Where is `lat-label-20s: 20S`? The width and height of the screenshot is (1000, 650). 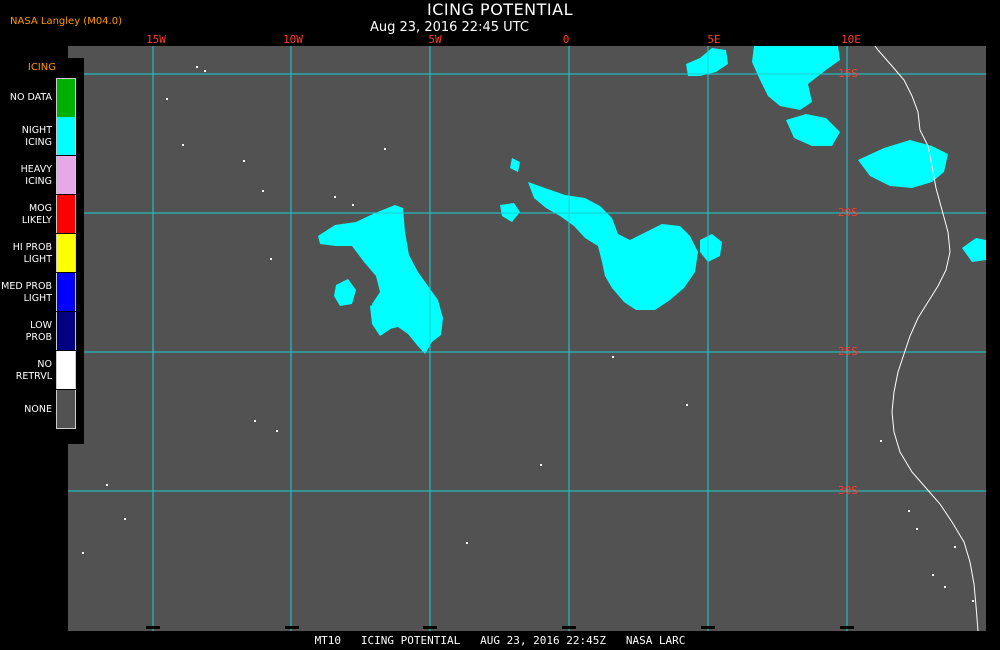 lat-label-20s: 20S is located at coordinates (848, 212).